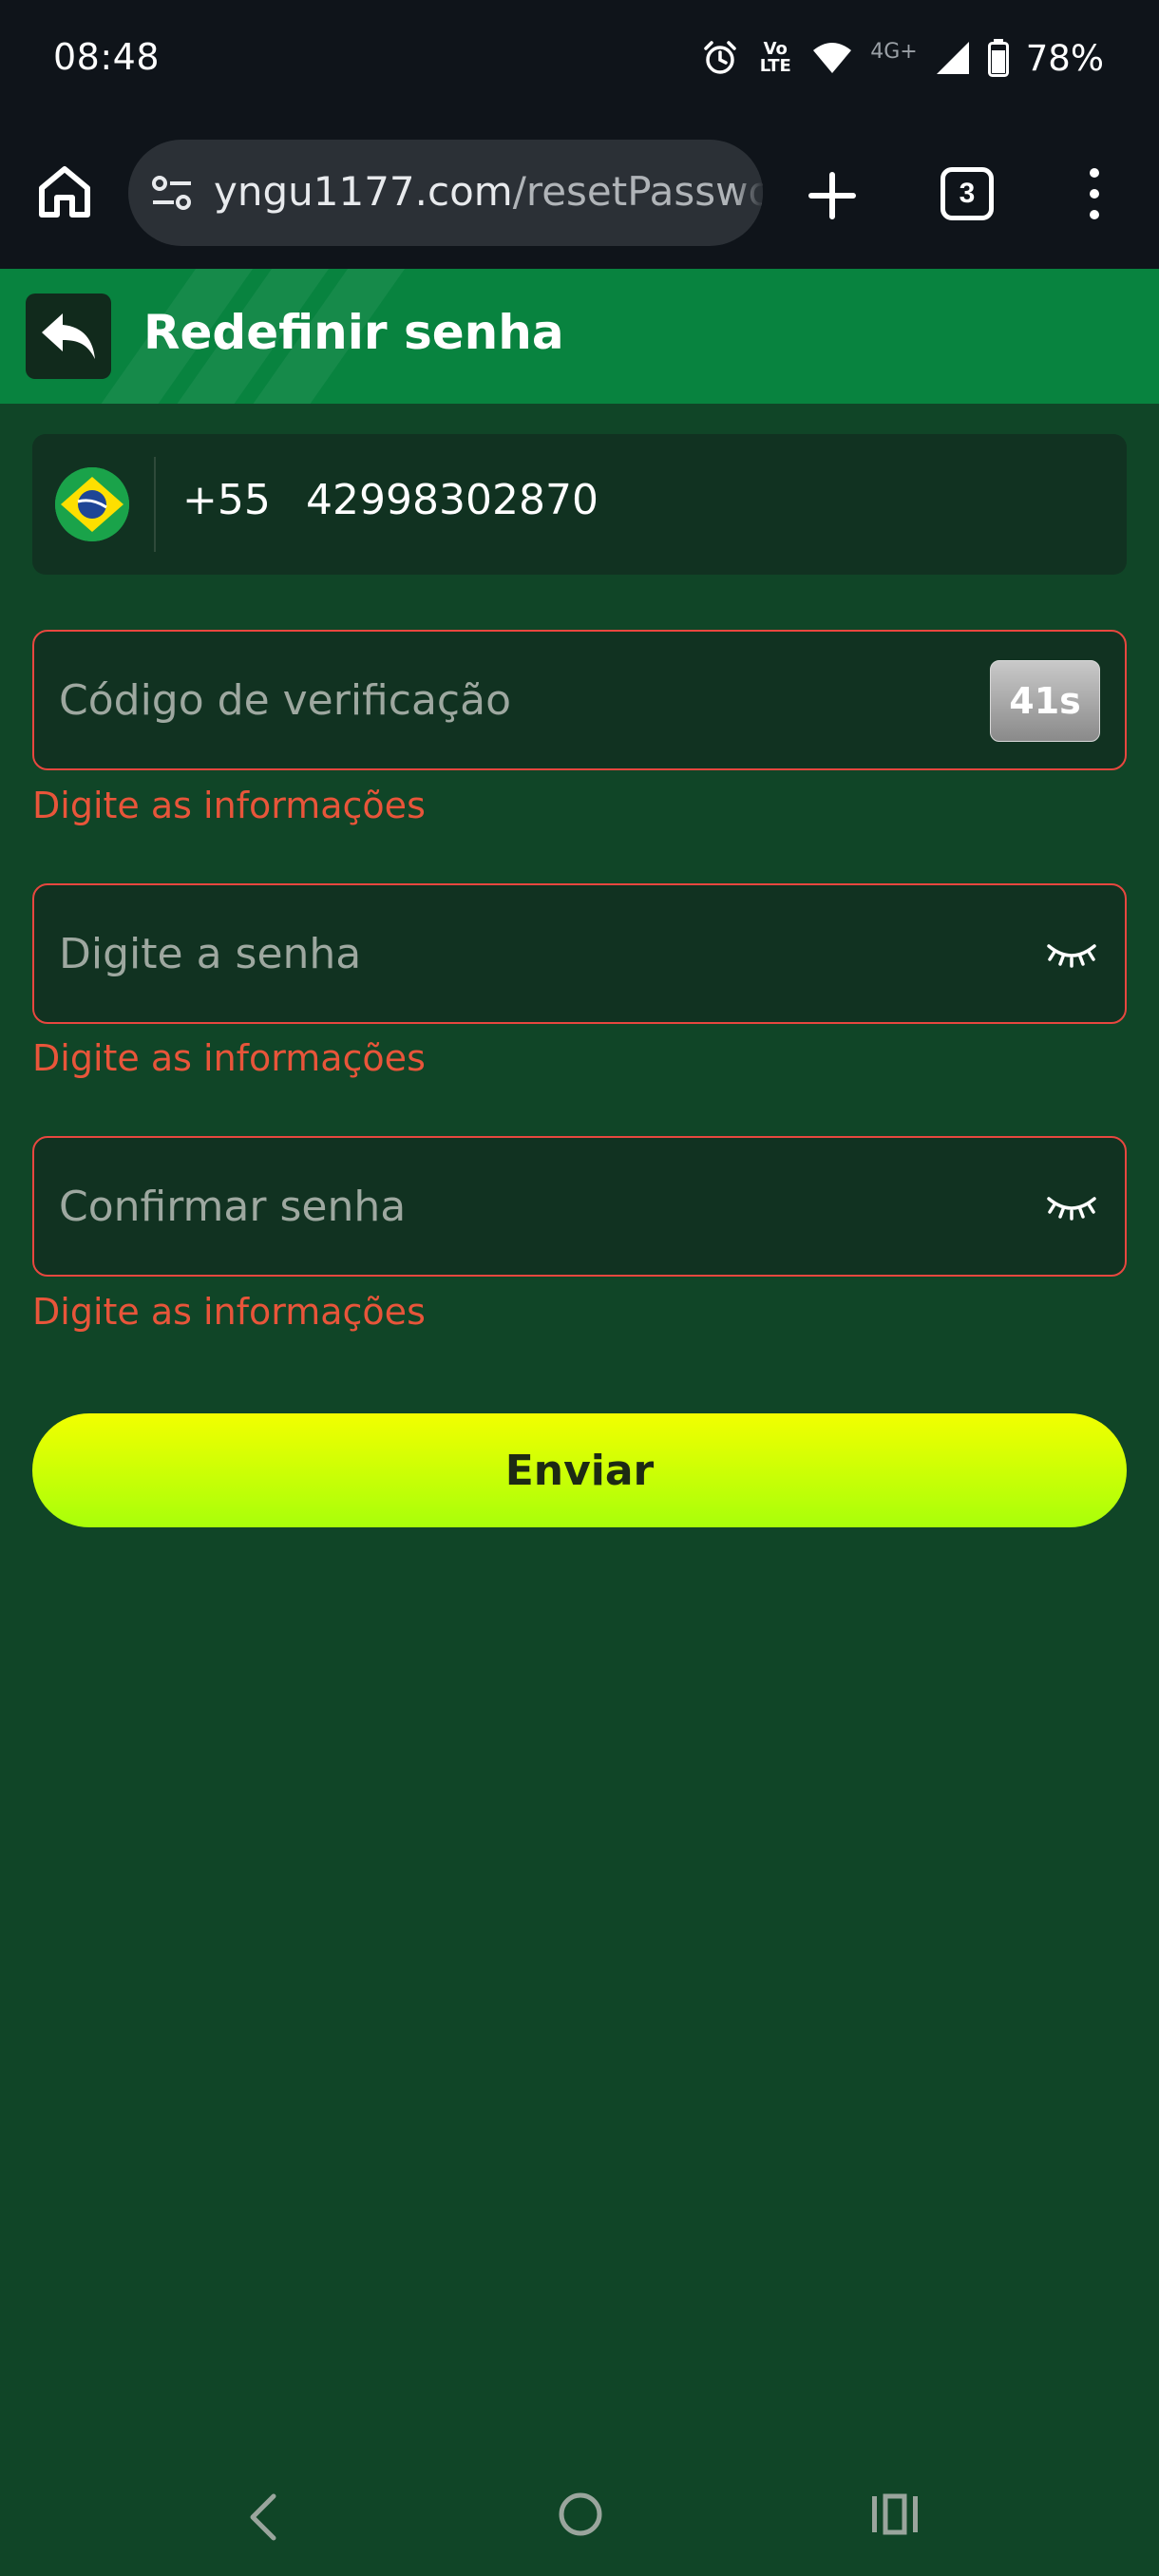 This screenshot has height=2576, width=1159. What do you see at coordinates (92, 504) in the screenshot?
I see `brazil-flag-icon` at bounding box center [92, 504].